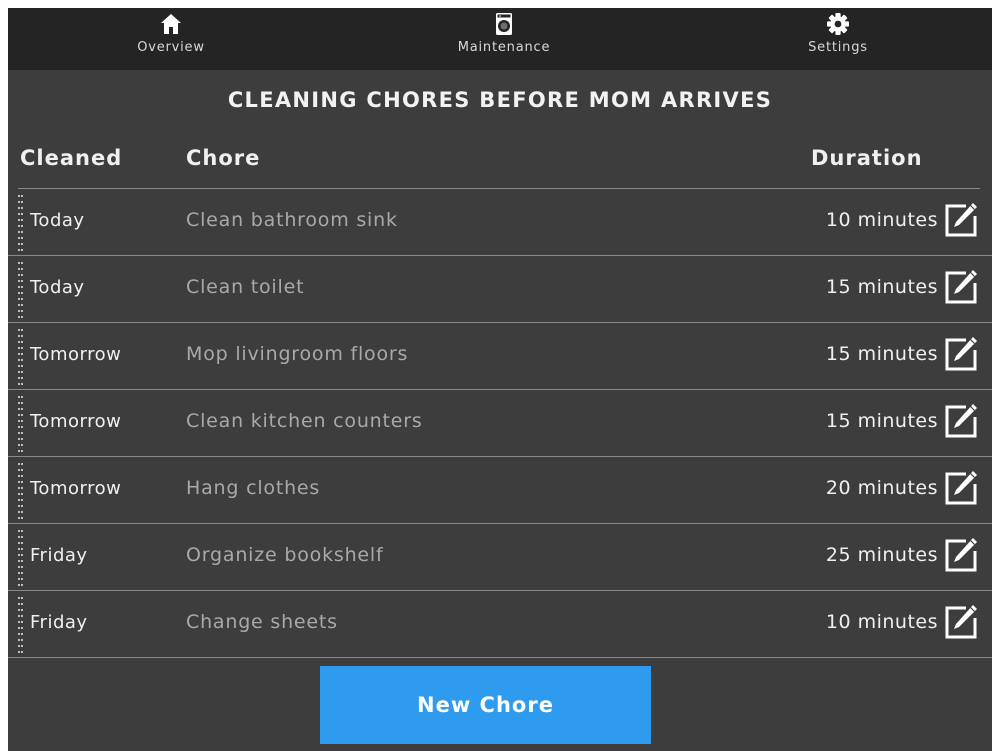 This screenshot has height=751, width=1001. I want to click on chore-row: Friday Organize bookshelf 25 minutes, so click(500, 557).